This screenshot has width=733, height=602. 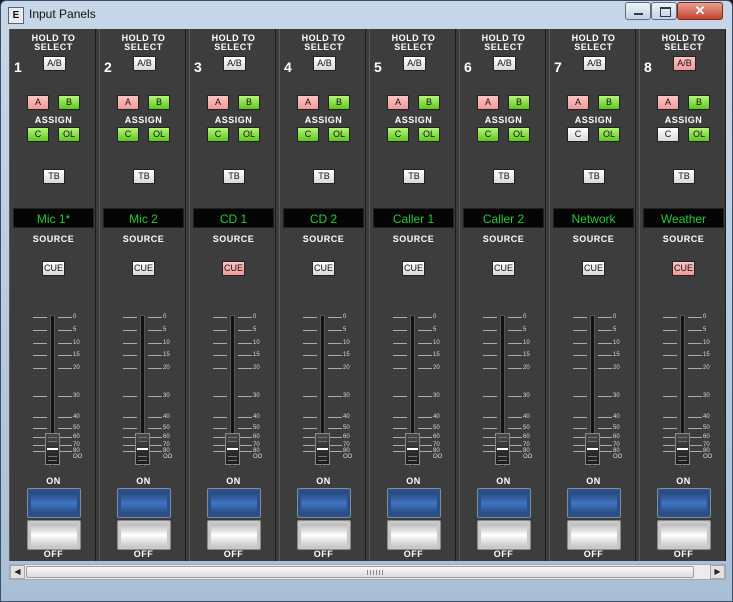 What do you see at coordinates (17, 572) in the screenshot?
I see `scroll-left-arrow-icon: ◀` at bounding box center [17, 572].